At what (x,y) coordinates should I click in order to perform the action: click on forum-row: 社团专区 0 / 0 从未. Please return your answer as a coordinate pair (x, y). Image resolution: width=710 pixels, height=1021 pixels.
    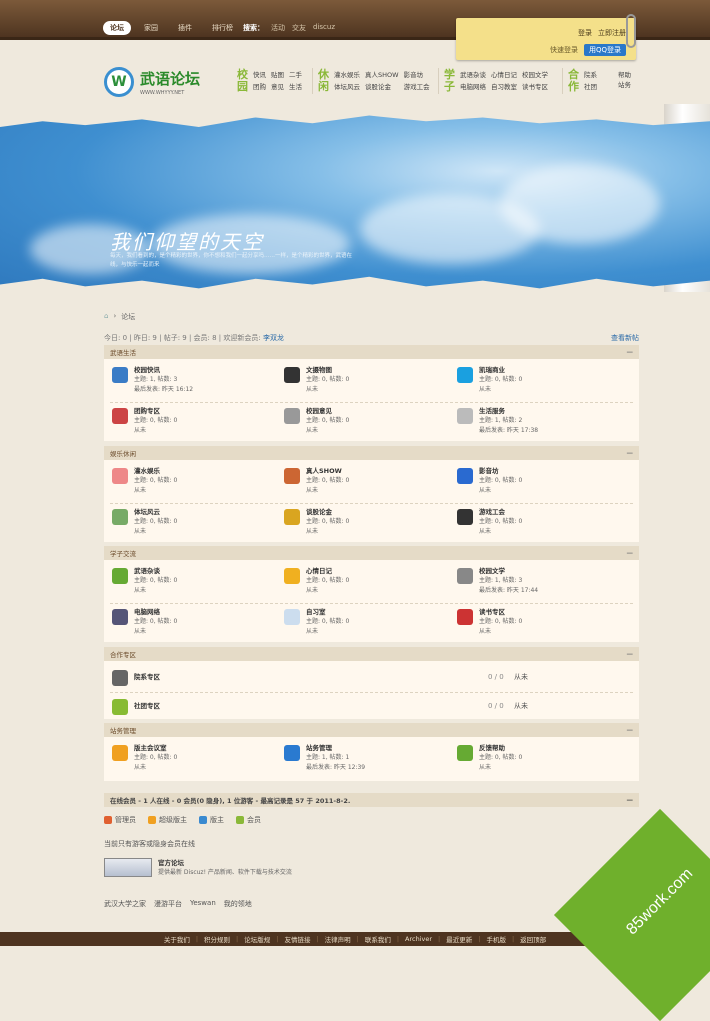
    Looking at the image, I should click on (371, 706).